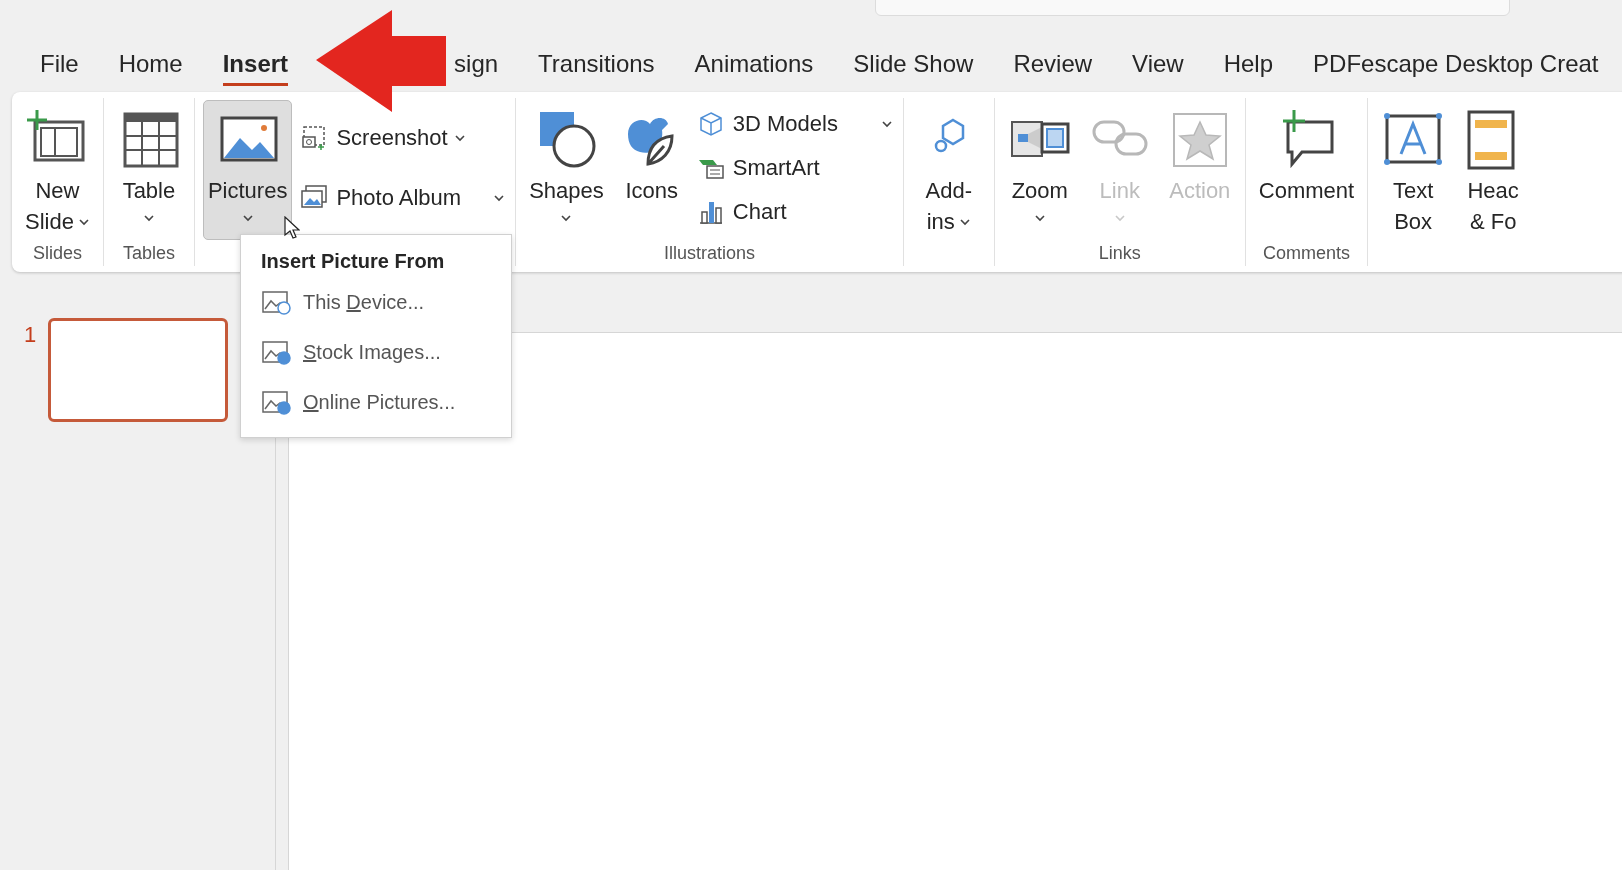 This screenshot has width=1622, height=870. Describe the element at coordinates (1053, 67) in the screenshot. I see `ribbon-tab: Review` at that location.